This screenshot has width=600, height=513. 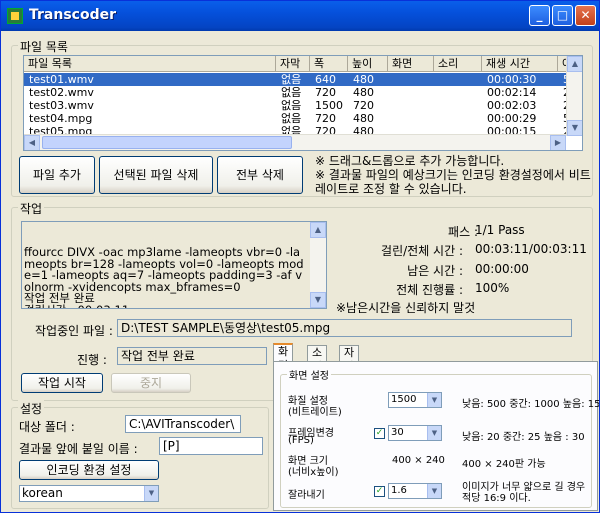 I want to click on remove-all-button: 전부 삭제, so click(x=260, y=175).